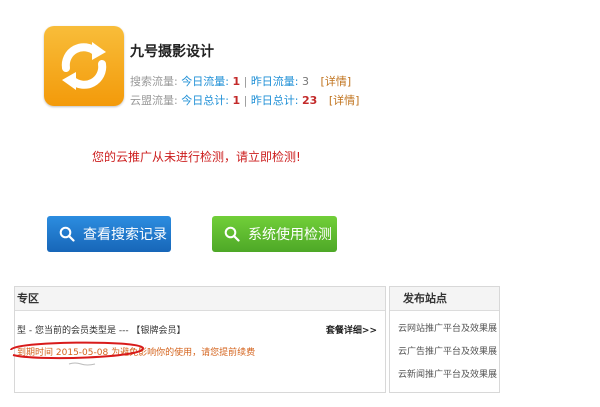 The width and height of the screenshot is (600, 407). Describe the element at coordinates (290, 235) in the screenshot. I see `system-check-label: 系统使用检测` at that location.